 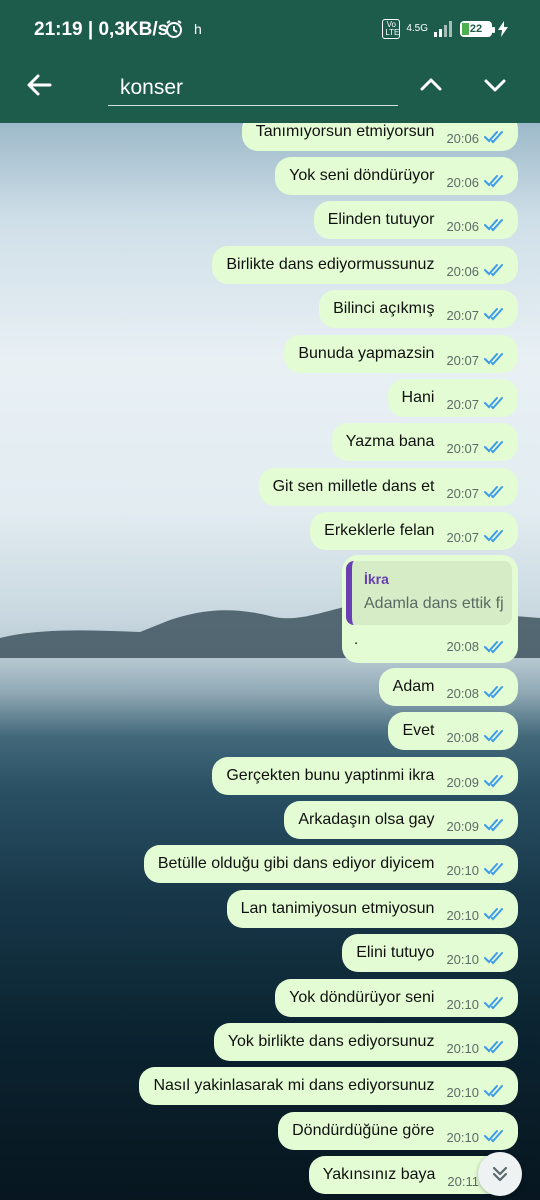 I want to click on message-bubble: Elini tutuyo 20:10, so click(x=430, y=953).